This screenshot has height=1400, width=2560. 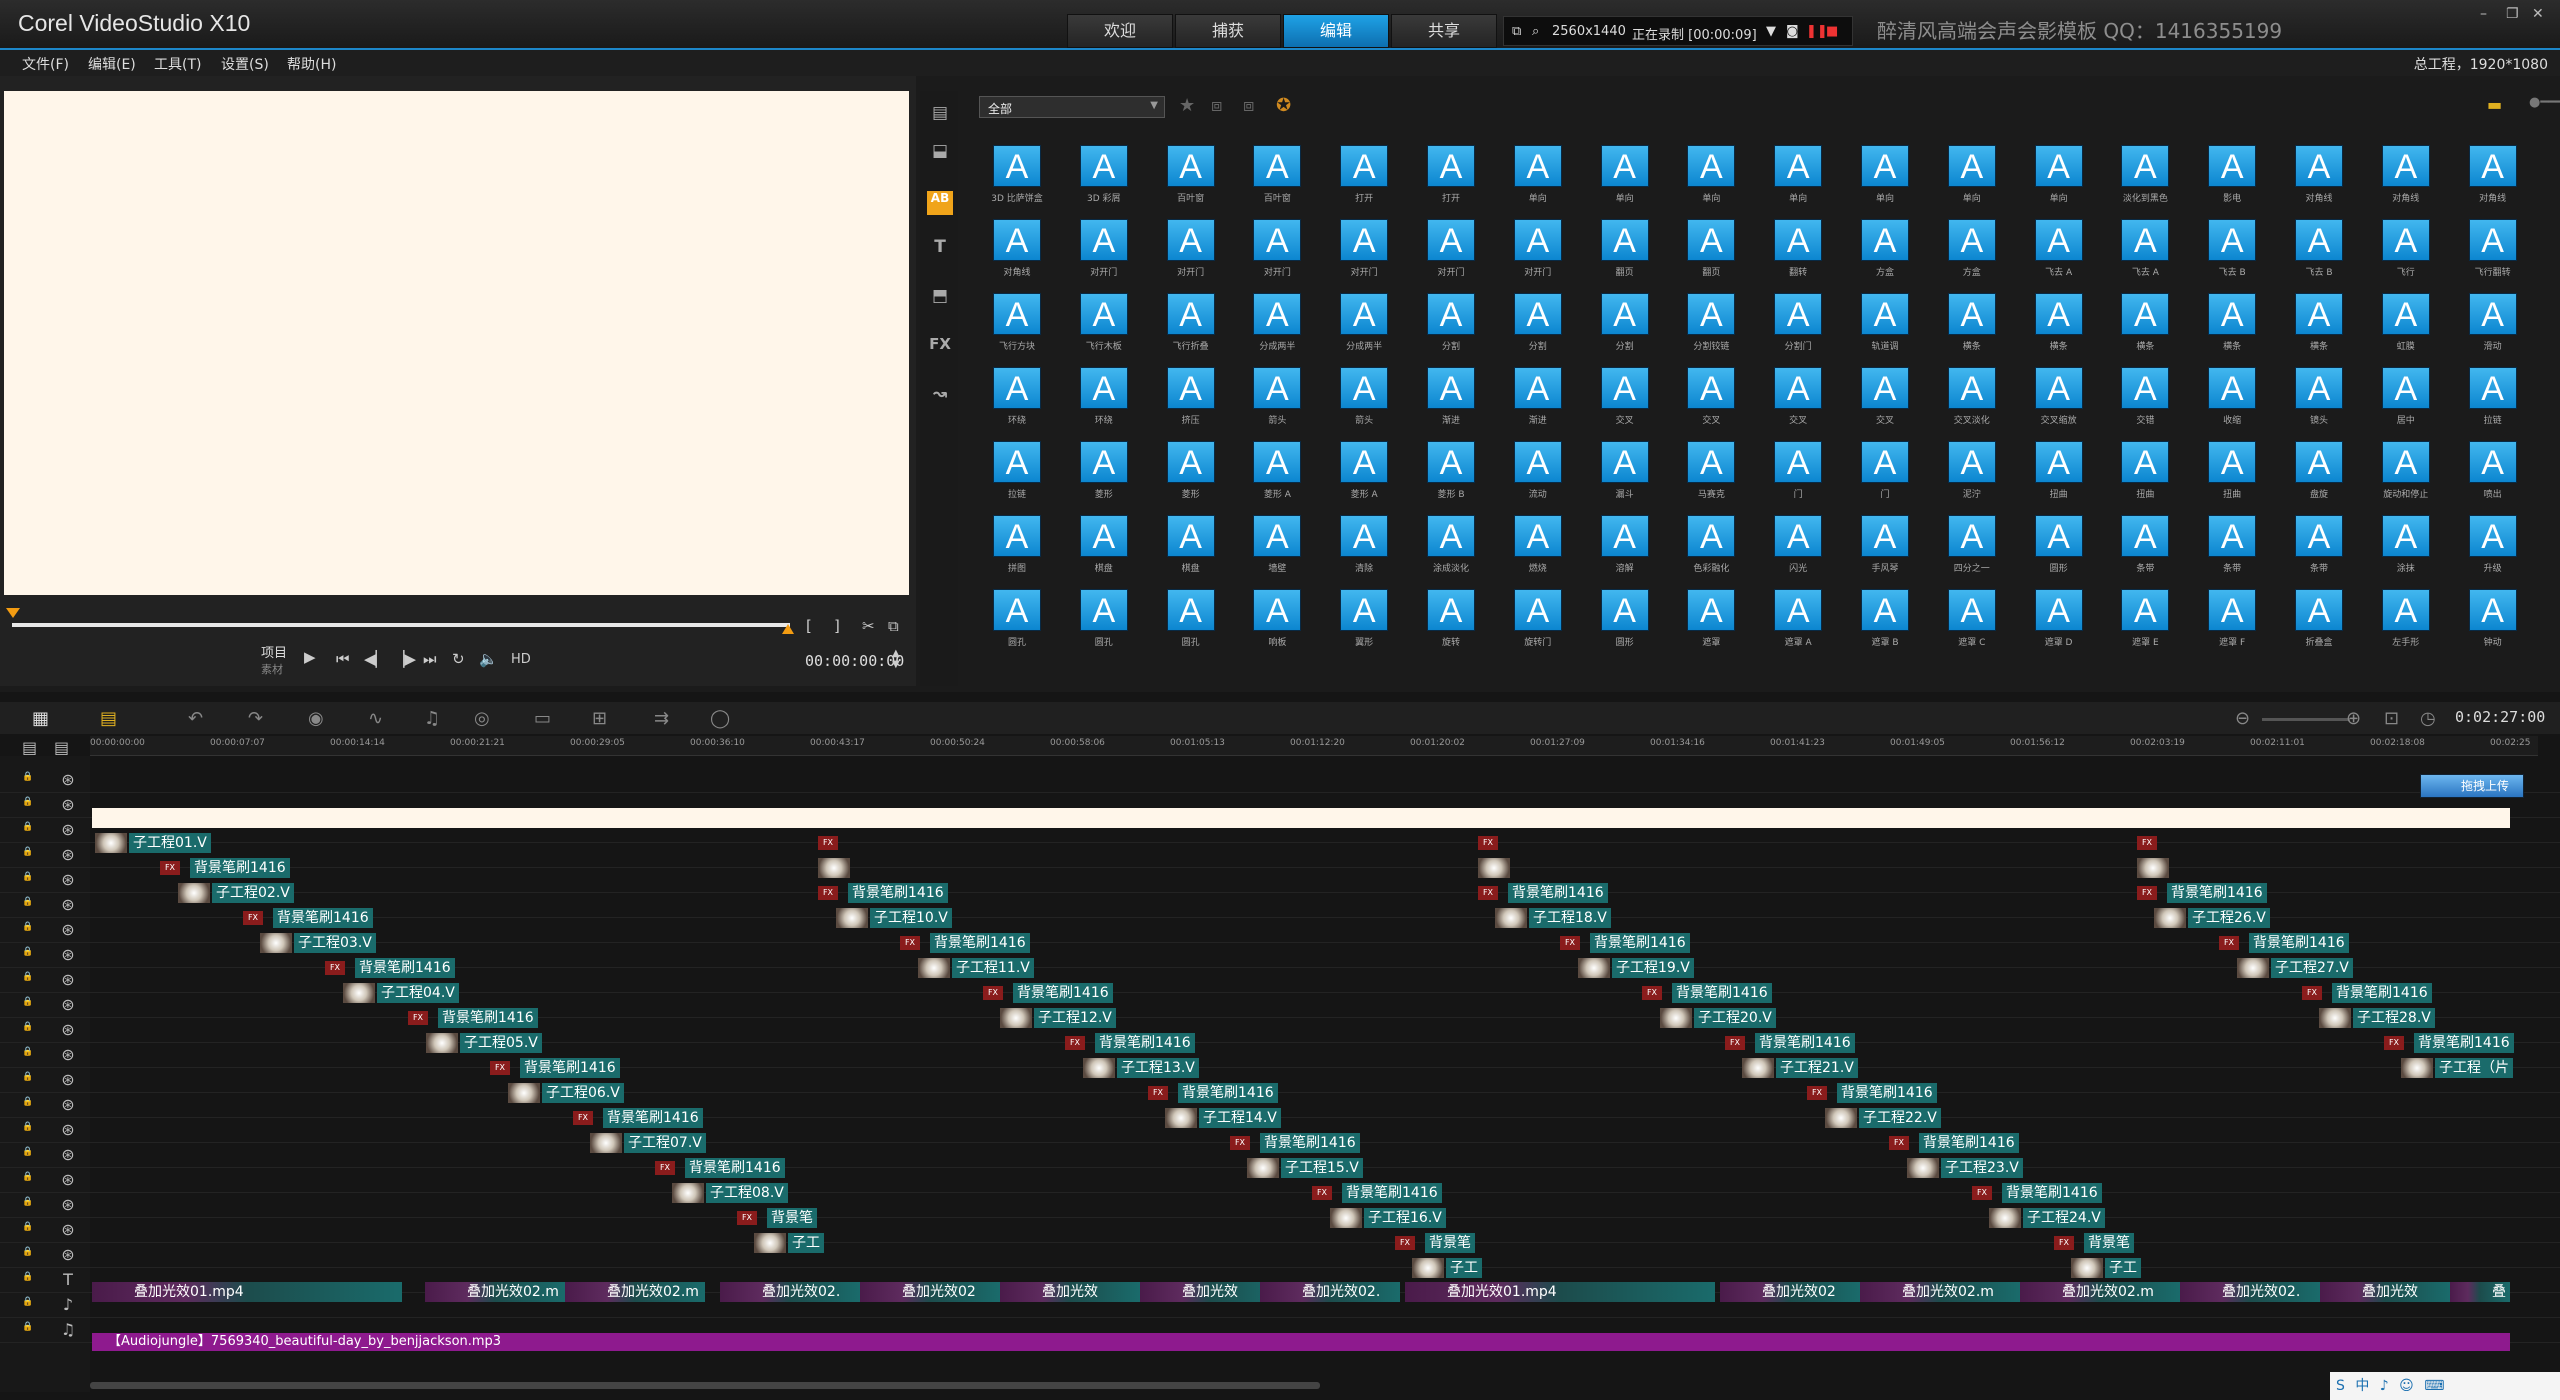 I want to click on stop-icon: ■, so click(x=1832, y=31).